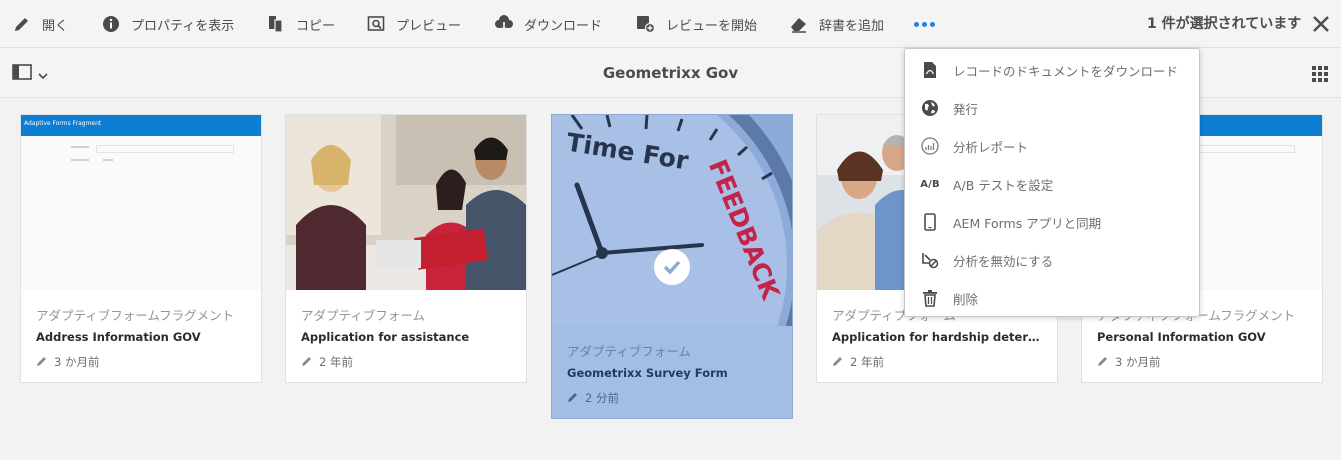 This screenshot has width=1341, height=460. Describe the element at coordinates (276, 24) in the screenshot. I see `copy-icon` at that location.